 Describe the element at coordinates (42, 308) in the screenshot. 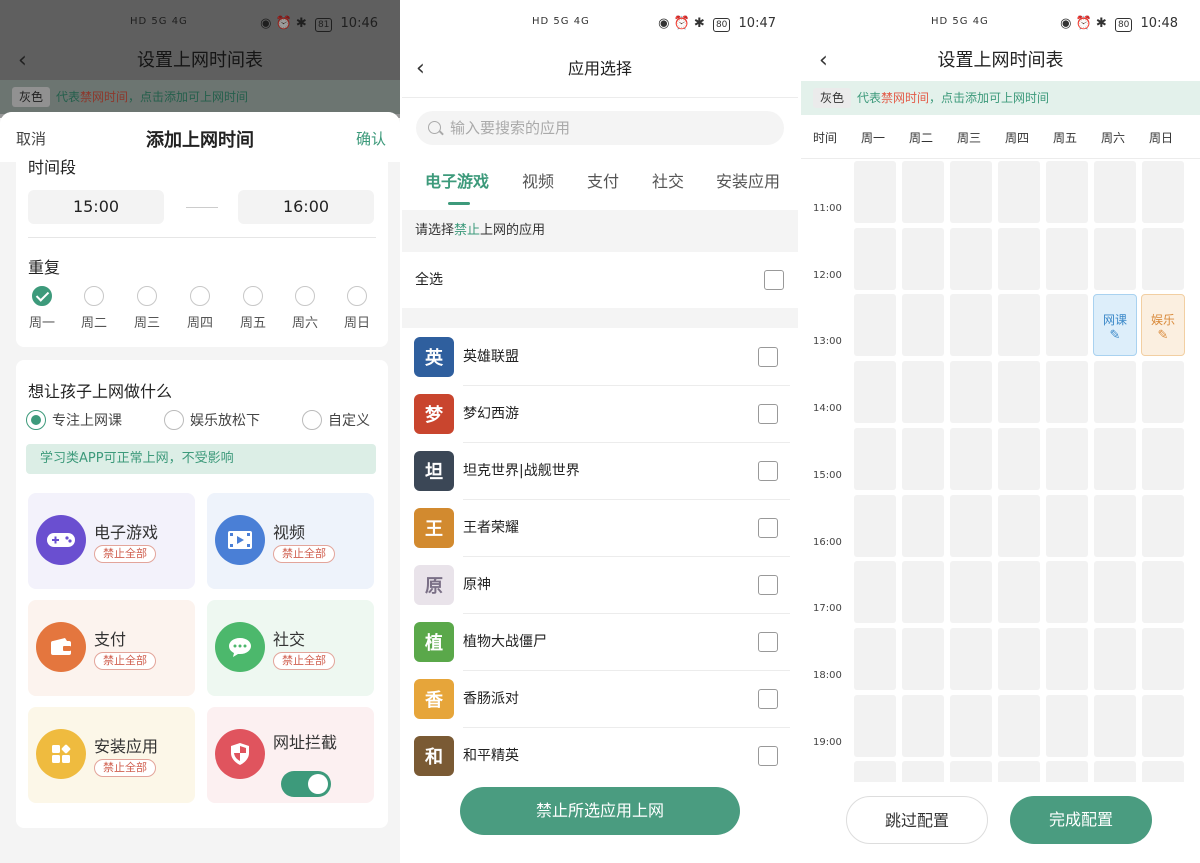

I see `day-option-mon: 周一` at that location.